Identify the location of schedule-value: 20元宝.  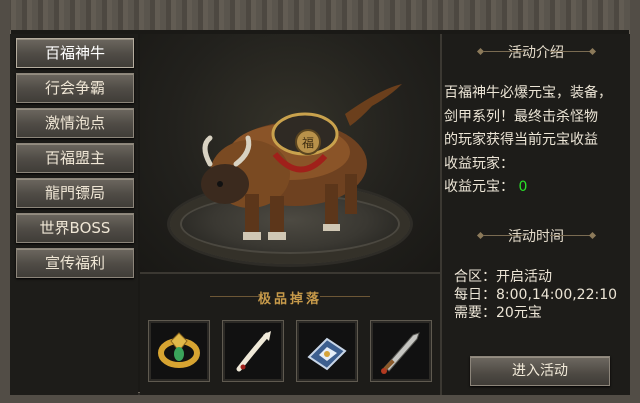
(519, 313).